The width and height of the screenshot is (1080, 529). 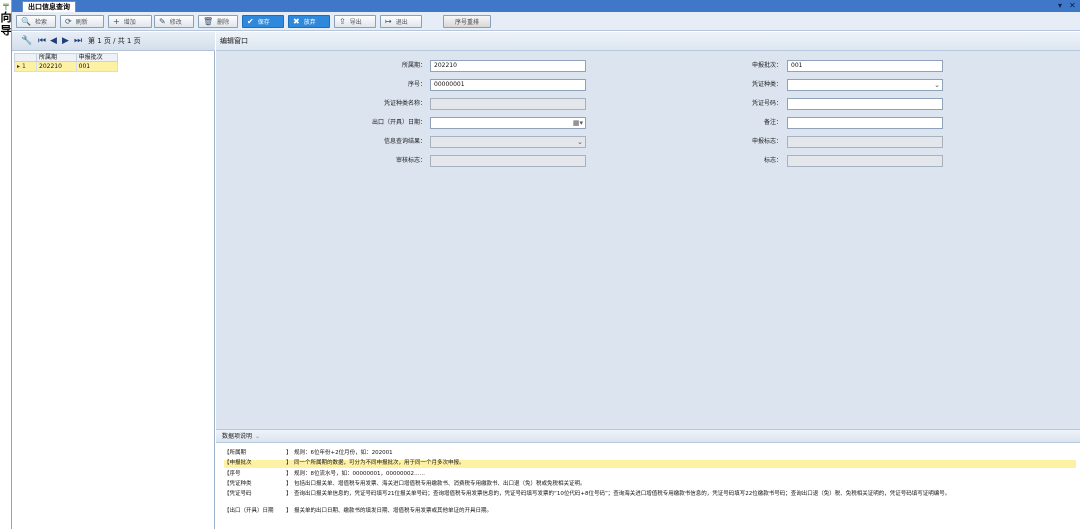 What do you see at coordinates (388, 21) in the screenshot?
I see `exit-icon: ↦` at bounding box center [388, 21].